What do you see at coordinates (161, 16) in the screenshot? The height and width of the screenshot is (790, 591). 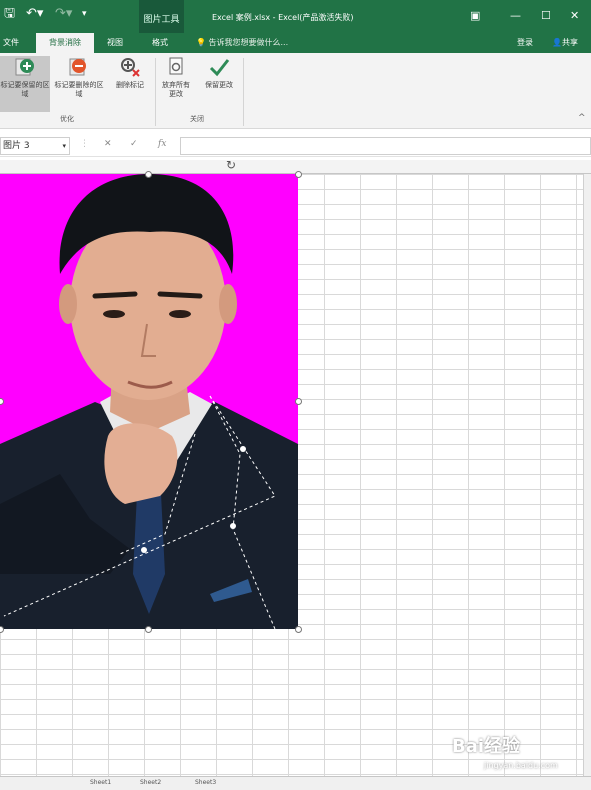 I see `context-tab-label: 图片工具` at bounding box center [161, 16].